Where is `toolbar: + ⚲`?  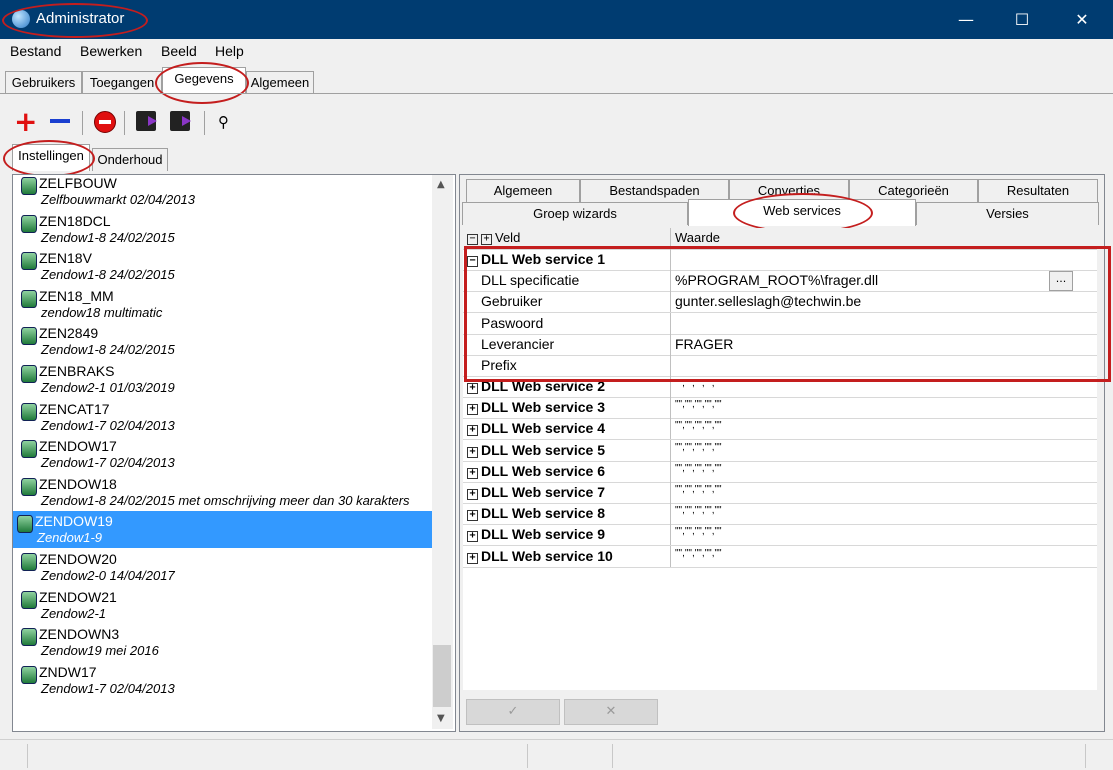 toolbar: + ⚲ is located at coordinates (158, 122).